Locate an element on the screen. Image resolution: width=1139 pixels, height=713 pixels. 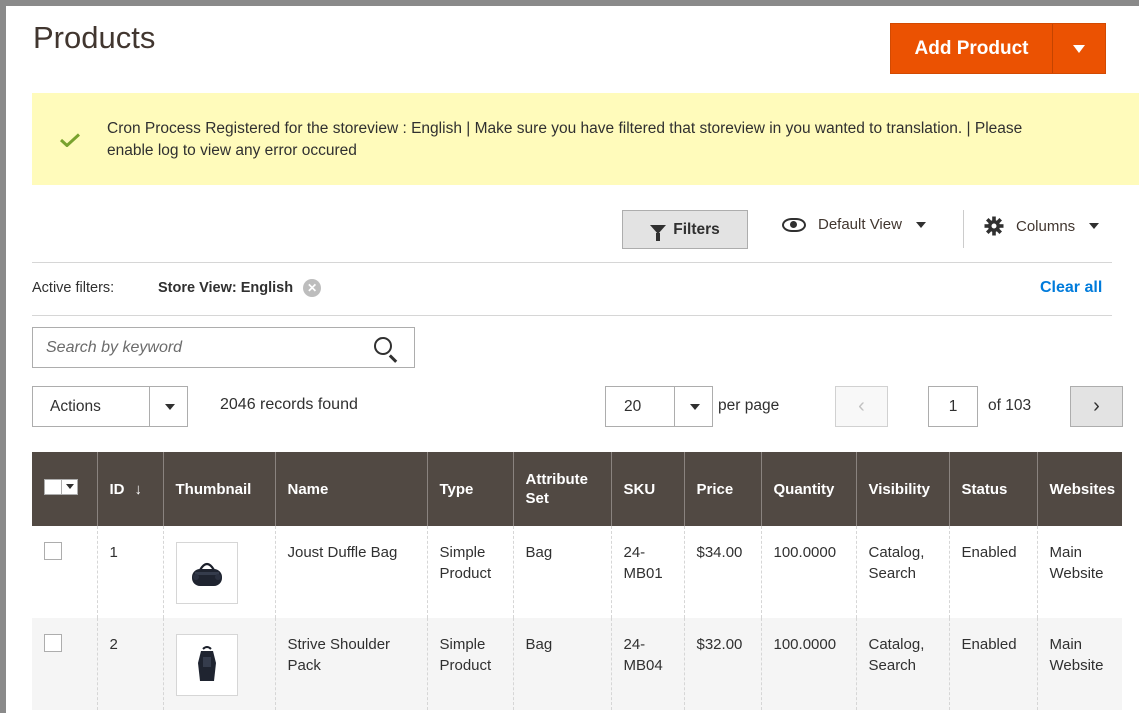
mass-select-toggle is located at coordinates (70, 486).